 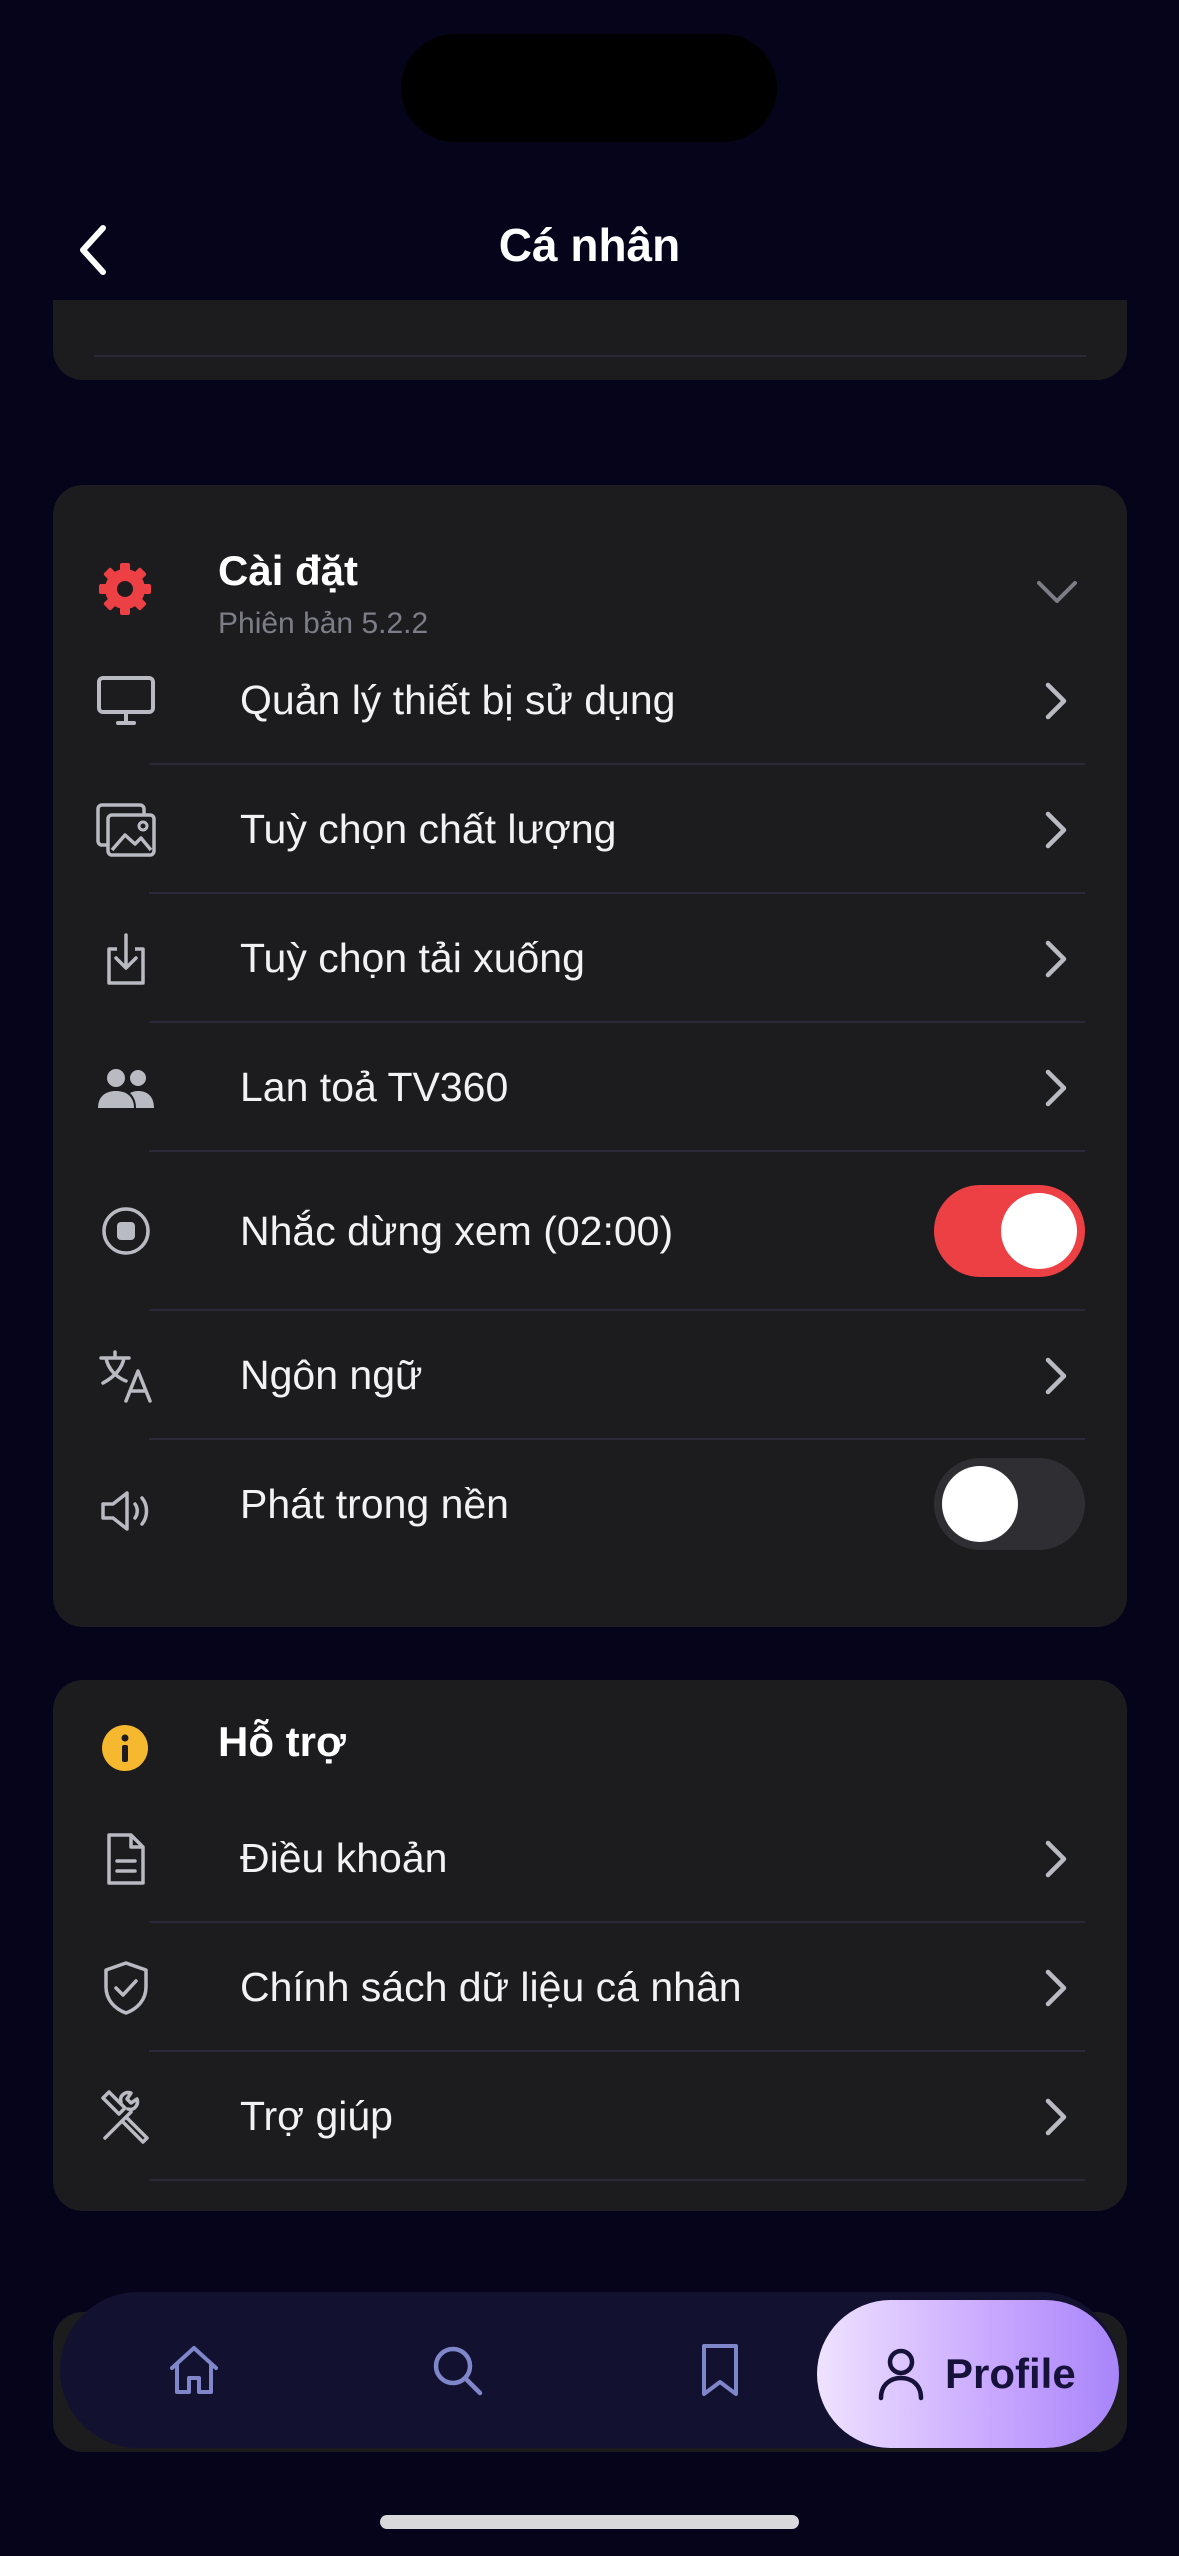 What do you see at coordinates (590, 1375) in the screenshot?
I see `settings-item-language: Ngôn ngữ` at bounding box center [590, 1375].